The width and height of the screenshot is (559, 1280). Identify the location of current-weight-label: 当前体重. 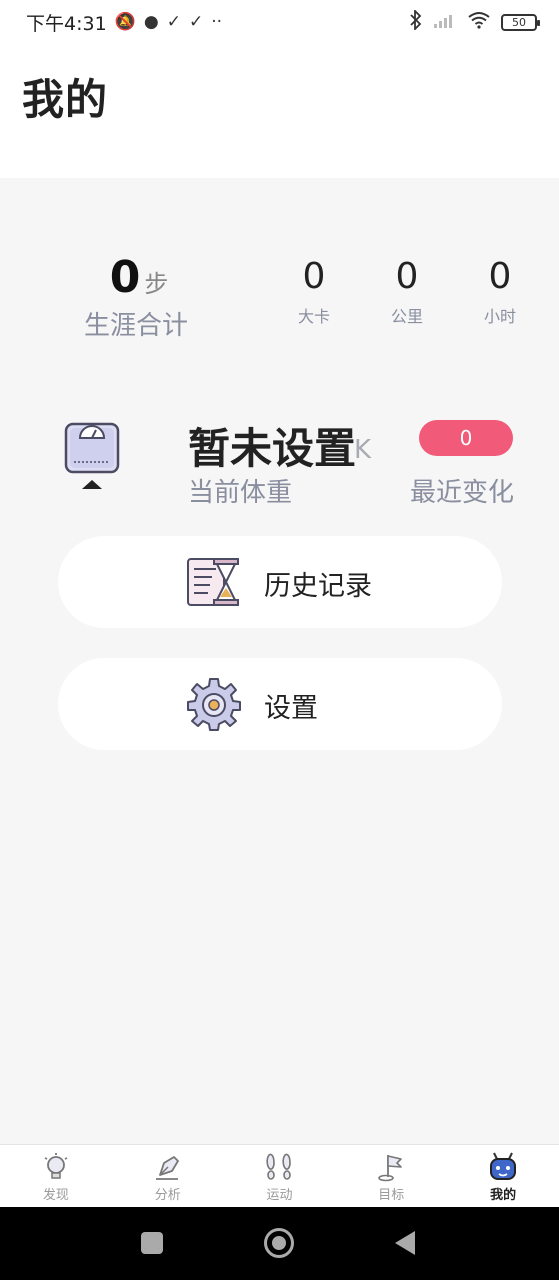
(240, 493).